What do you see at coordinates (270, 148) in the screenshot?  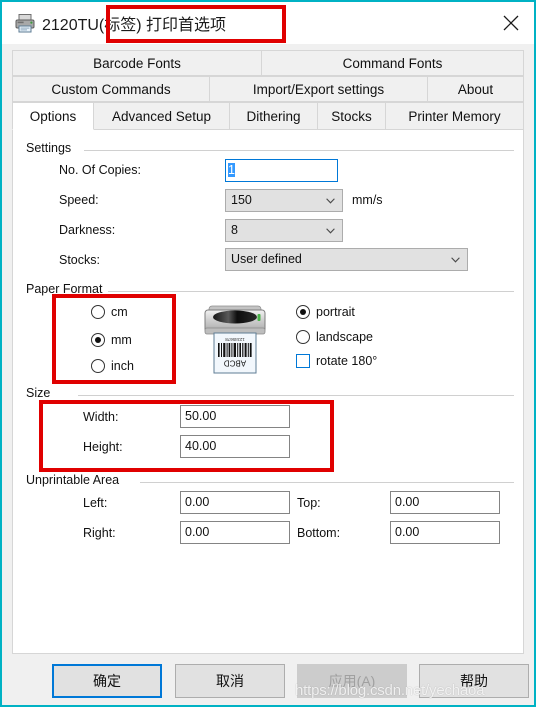 I see `settings-group: Settings` at bounding box center [270, 148].